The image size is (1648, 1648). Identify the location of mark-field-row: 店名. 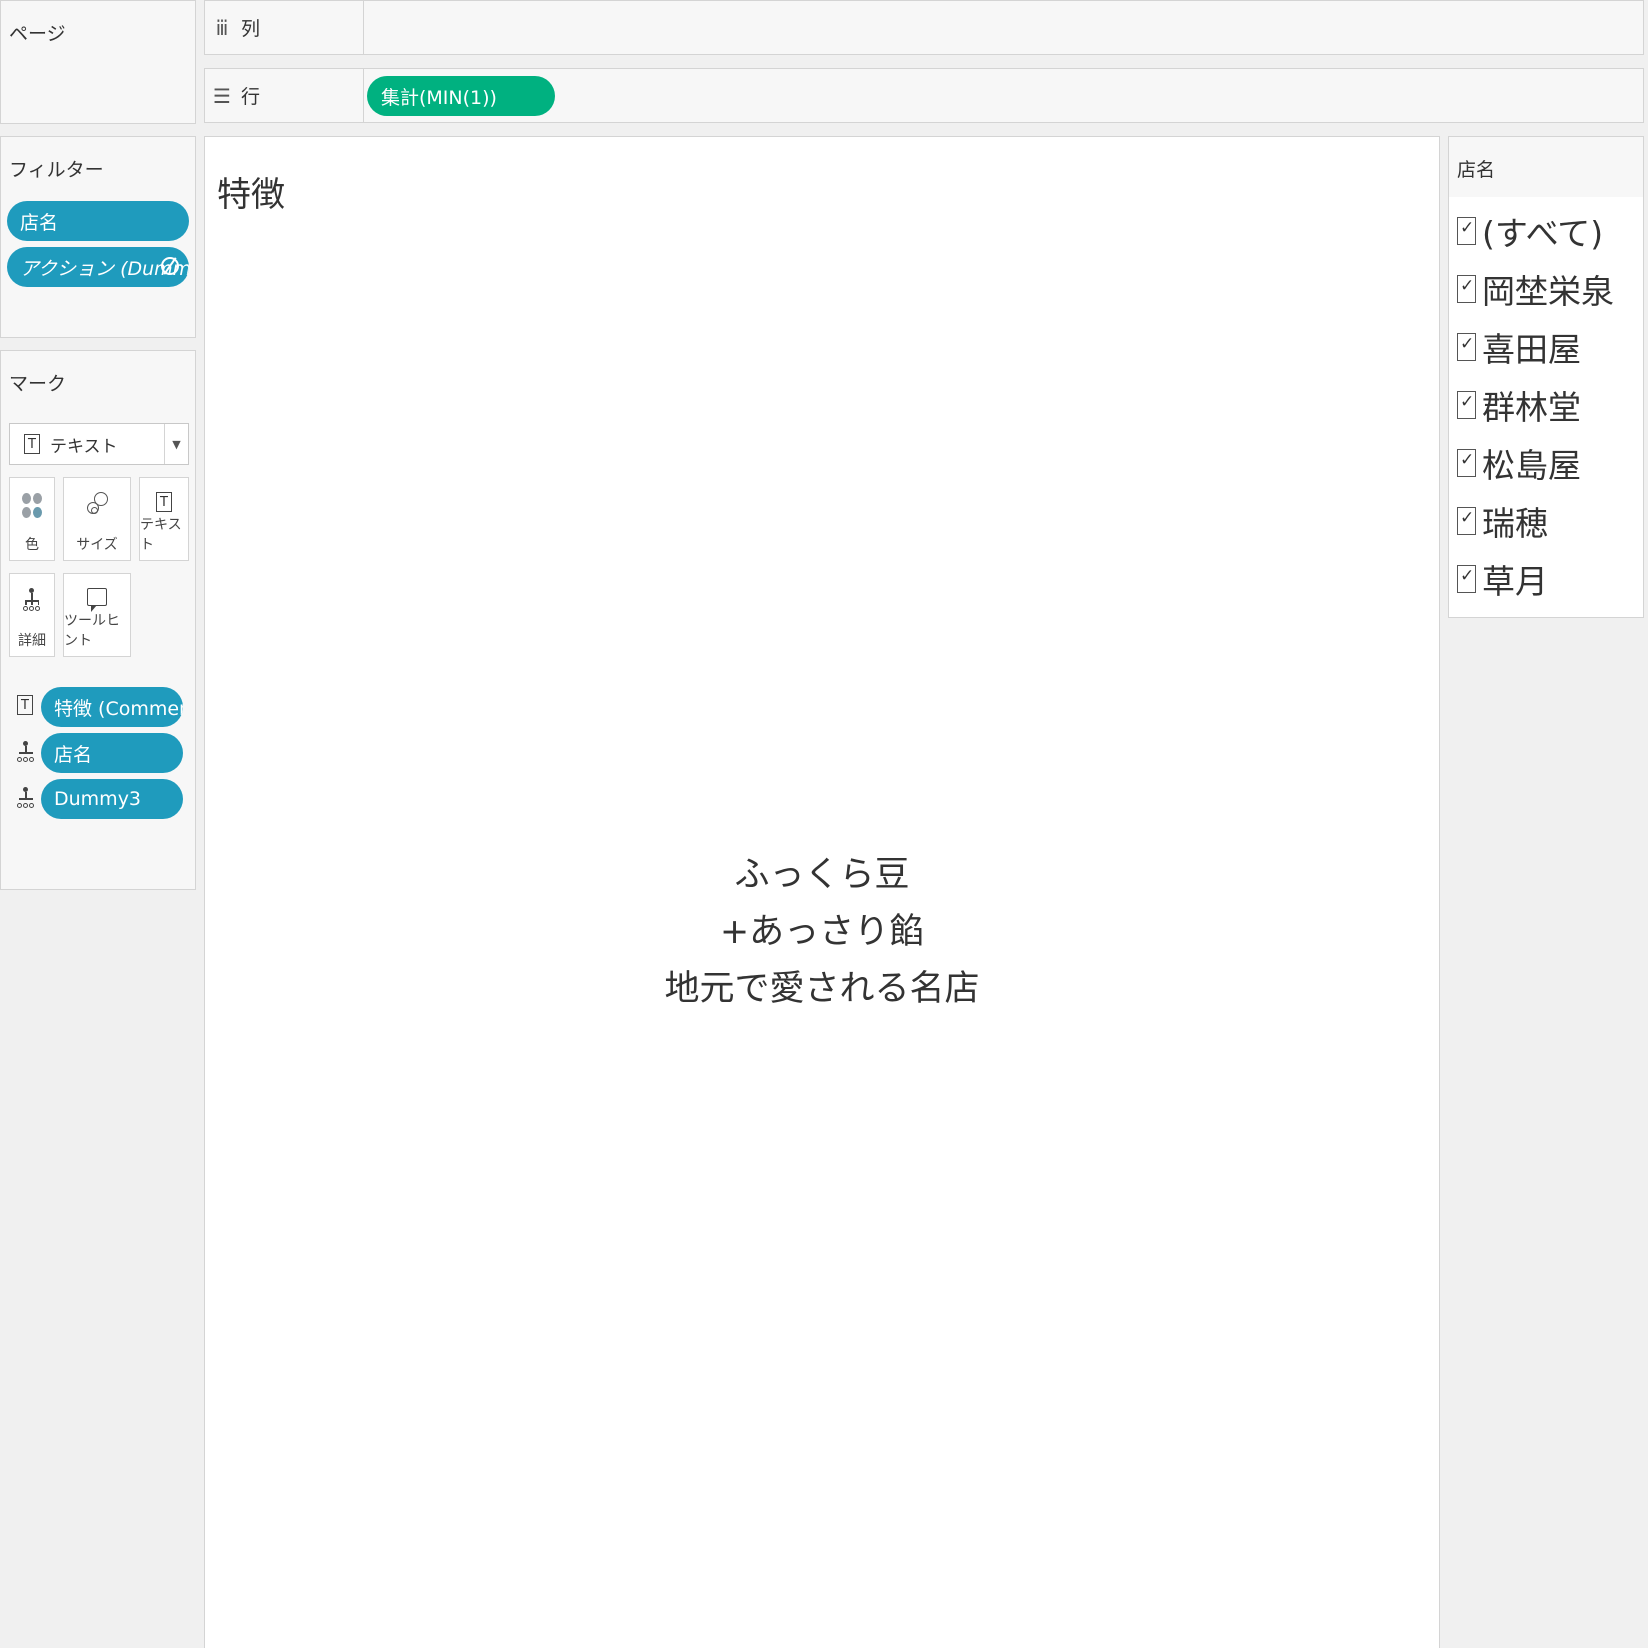
(100, 753).